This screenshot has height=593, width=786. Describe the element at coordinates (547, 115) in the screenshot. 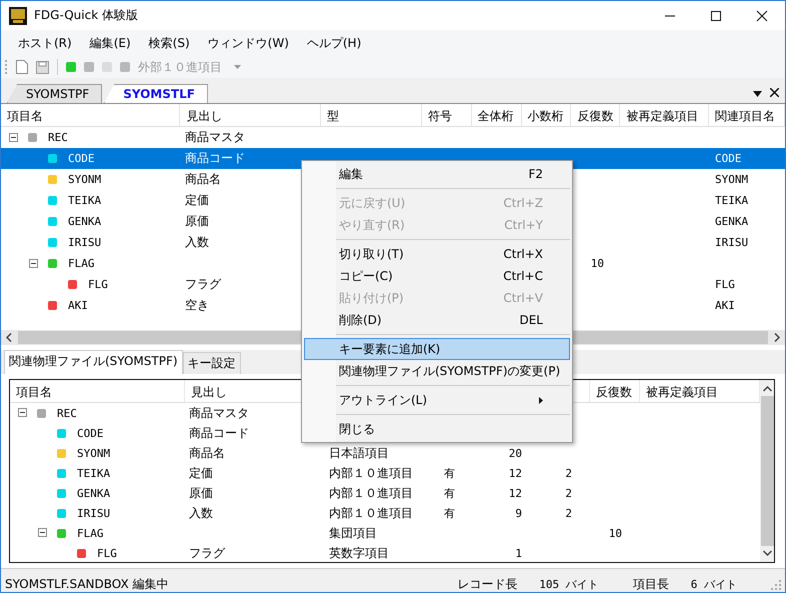

I see `column-header: 小数桁` at that location.